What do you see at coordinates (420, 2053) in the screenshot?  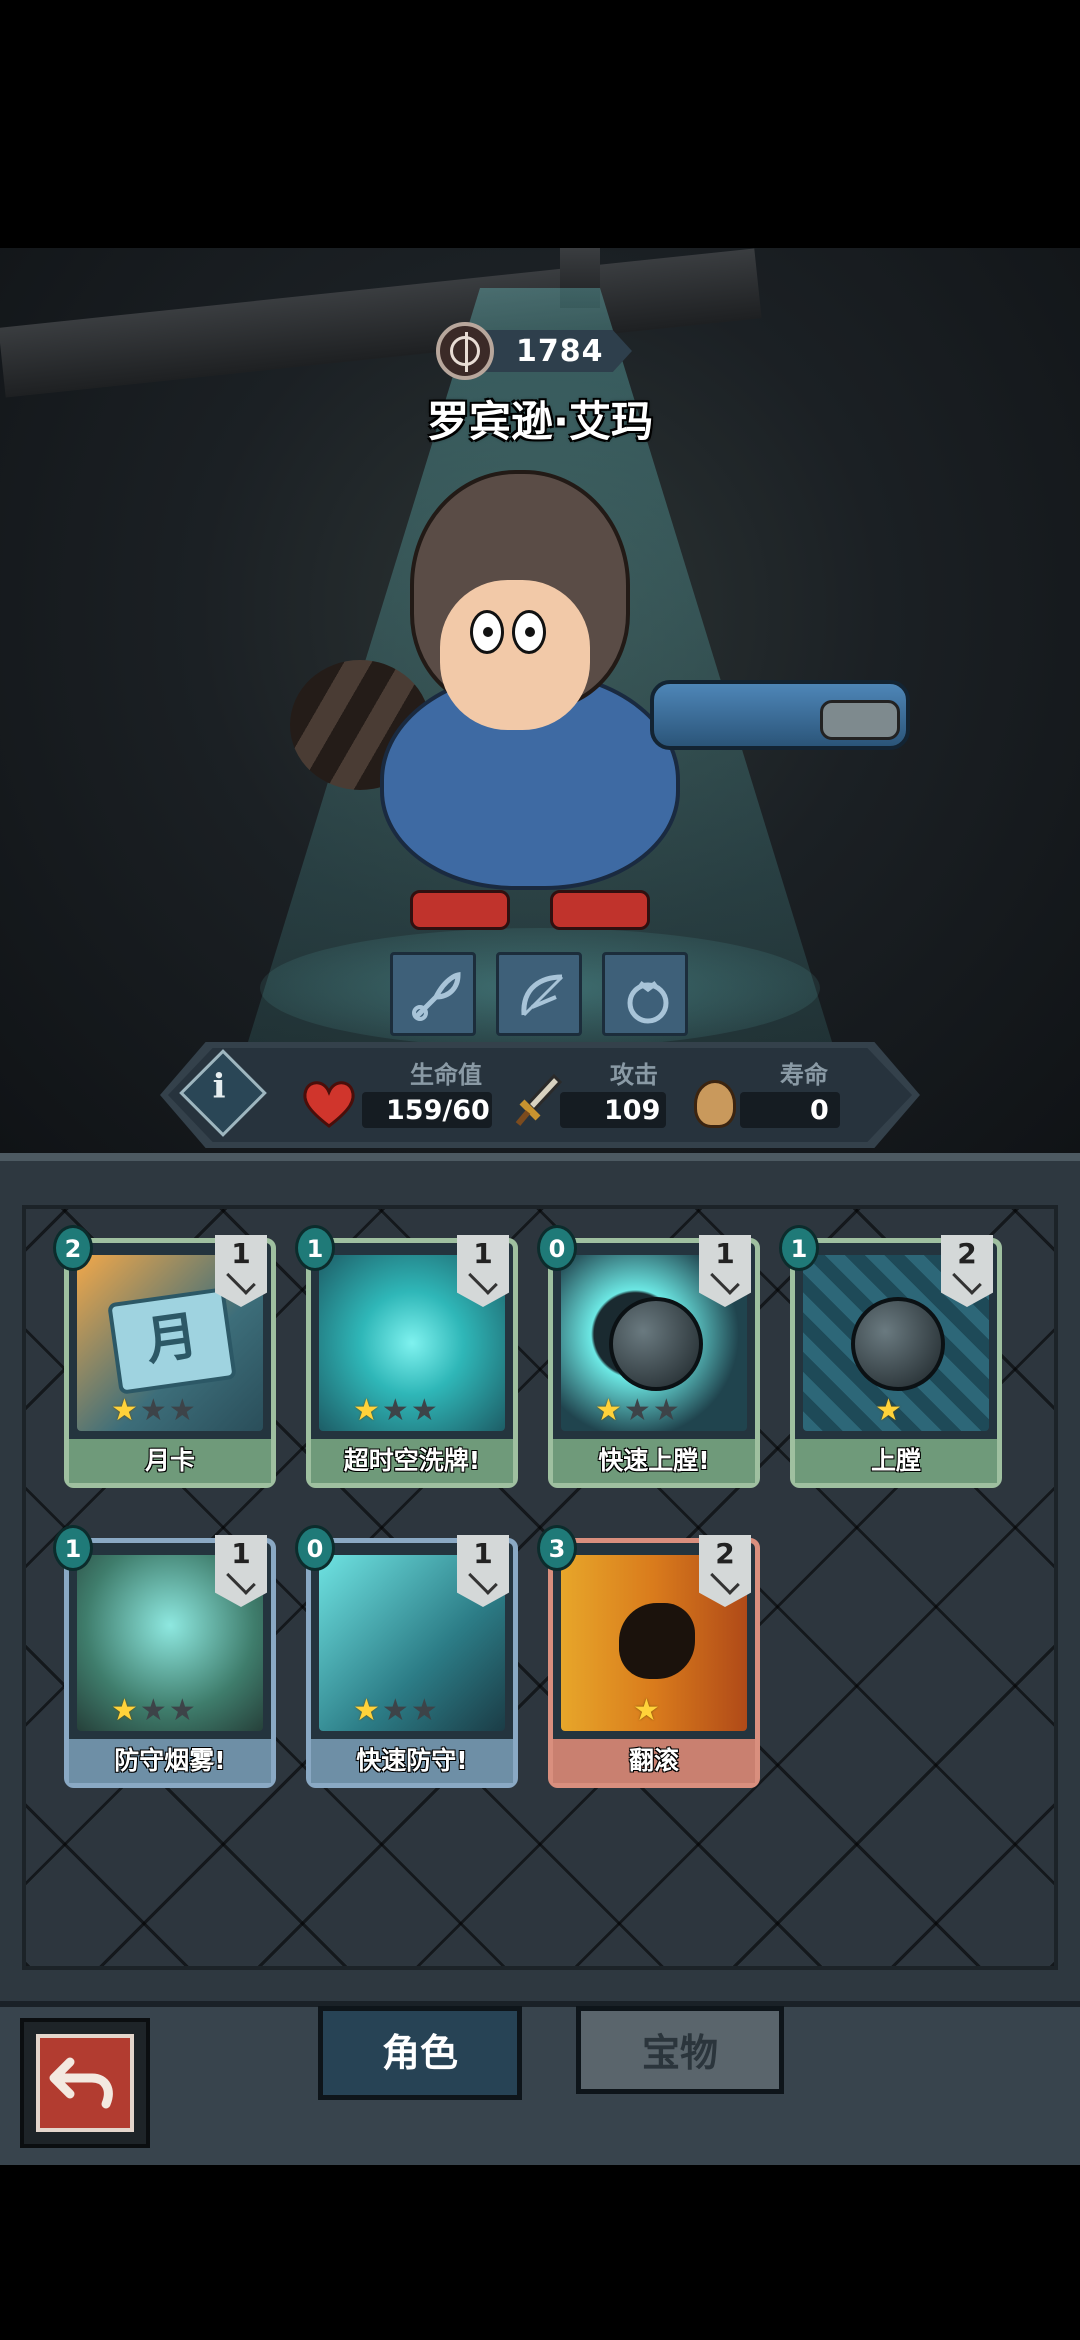 I see `tab-character: 角色` at bounding box center [420, 2053].